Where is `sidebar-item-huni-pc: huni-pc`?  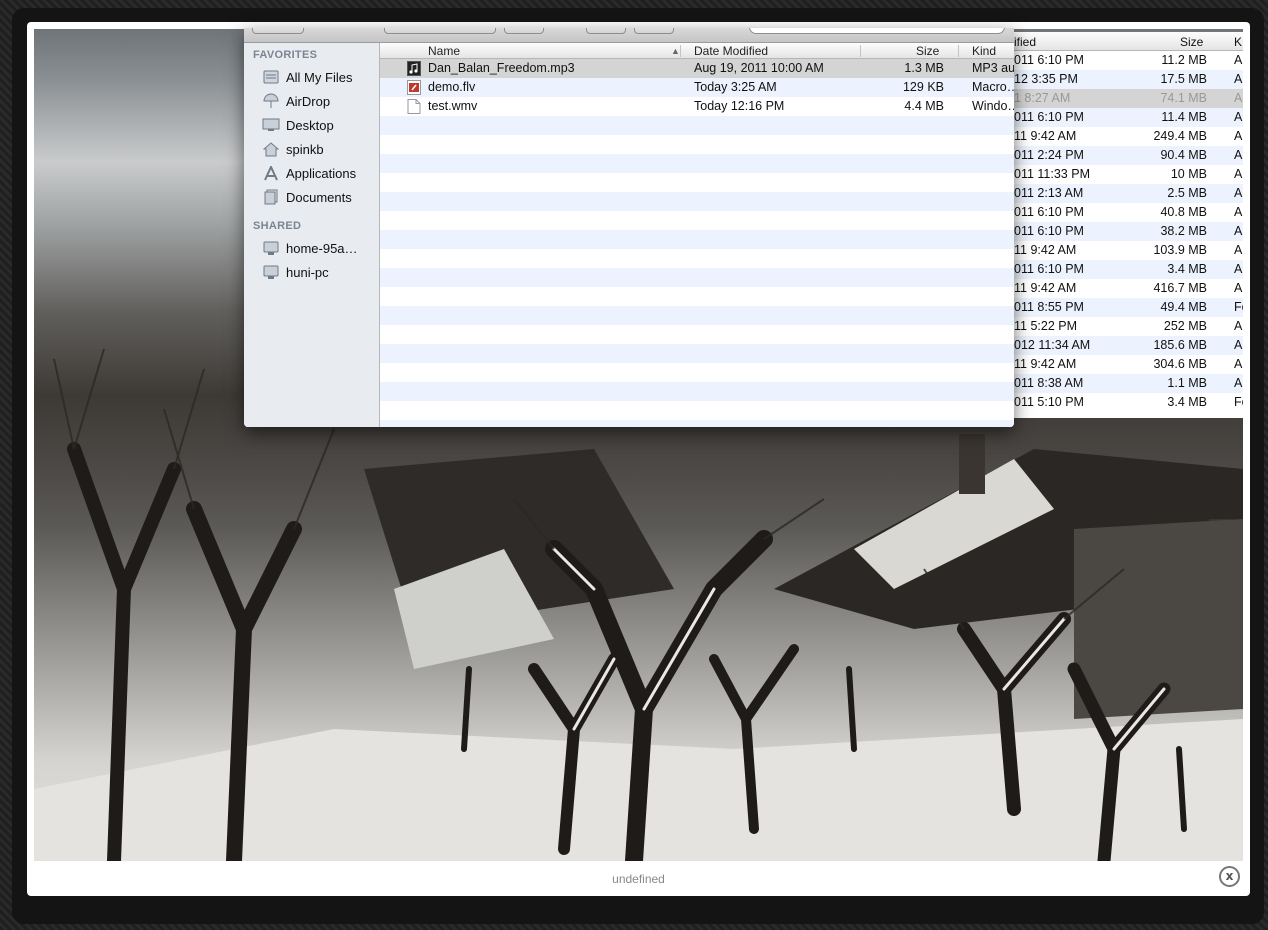 sidebar-item-huni-pc: huni-pc is located at coordinates (320, 272).